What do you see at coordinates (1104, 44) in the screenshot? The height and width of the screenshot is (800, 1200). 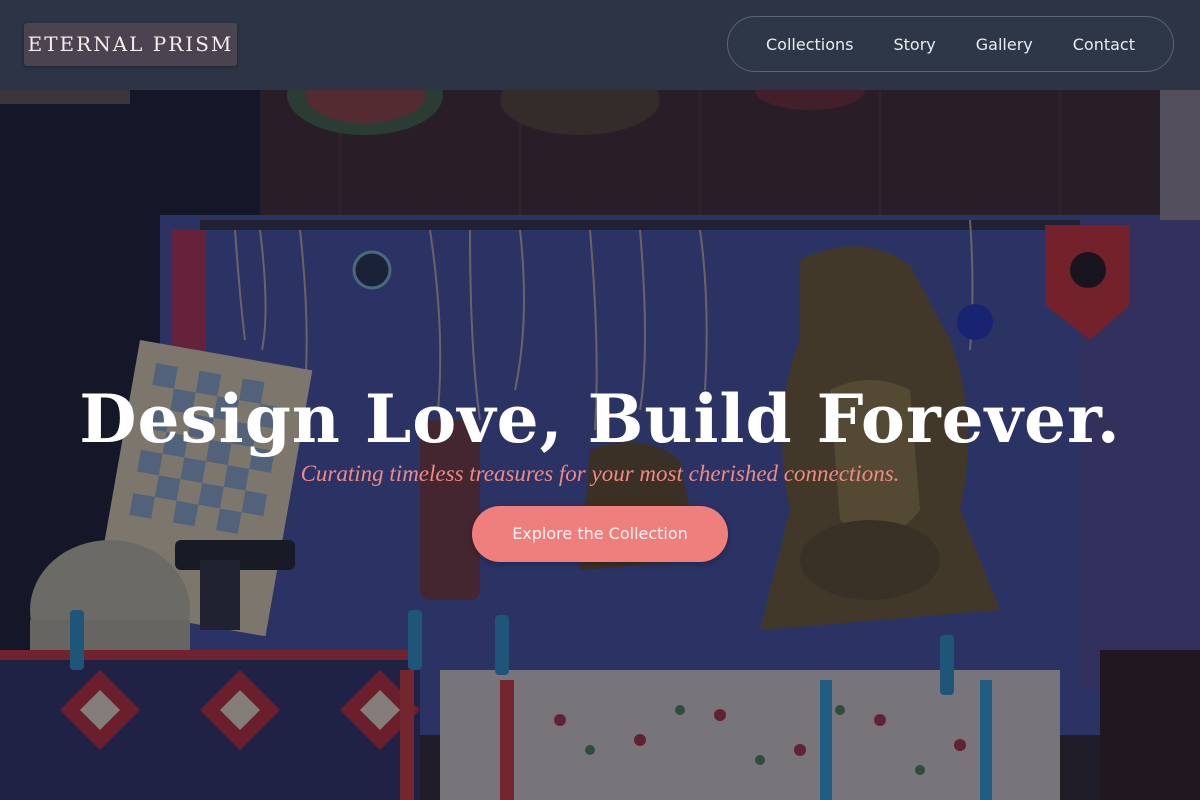 I see `nav-item-contact: Contact` at bounding box center [1104, 44].